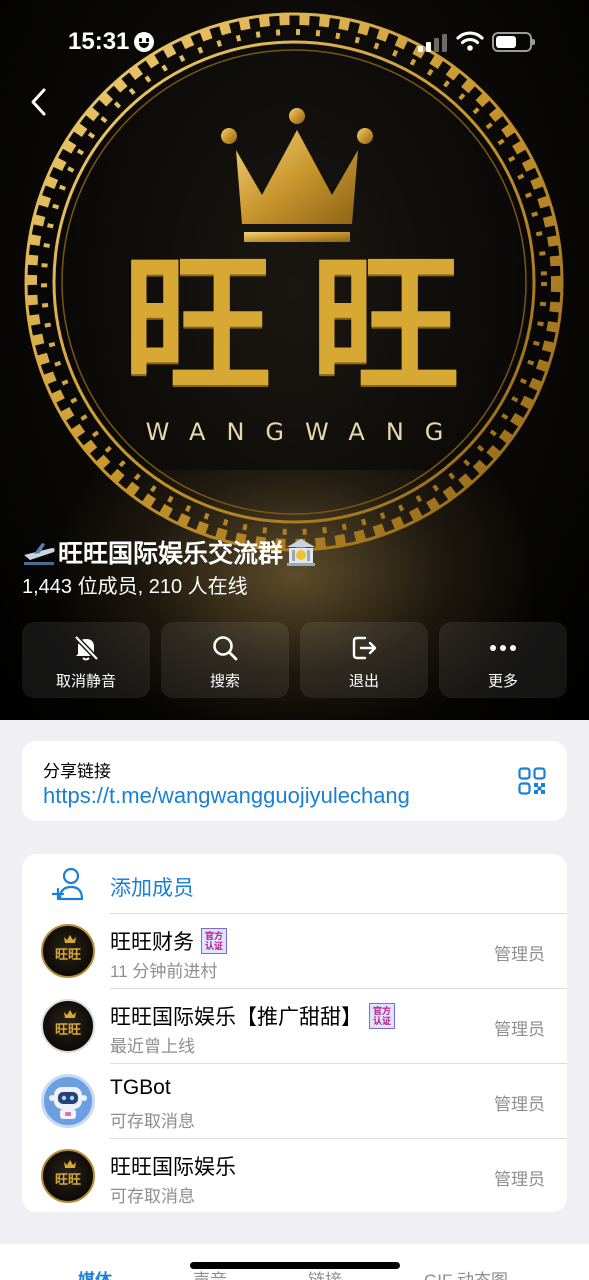 The image size is (589, 1280). Describe the element at coordinates (224, 681) in the screenshot. I see `action-label: 搜索` at that location.